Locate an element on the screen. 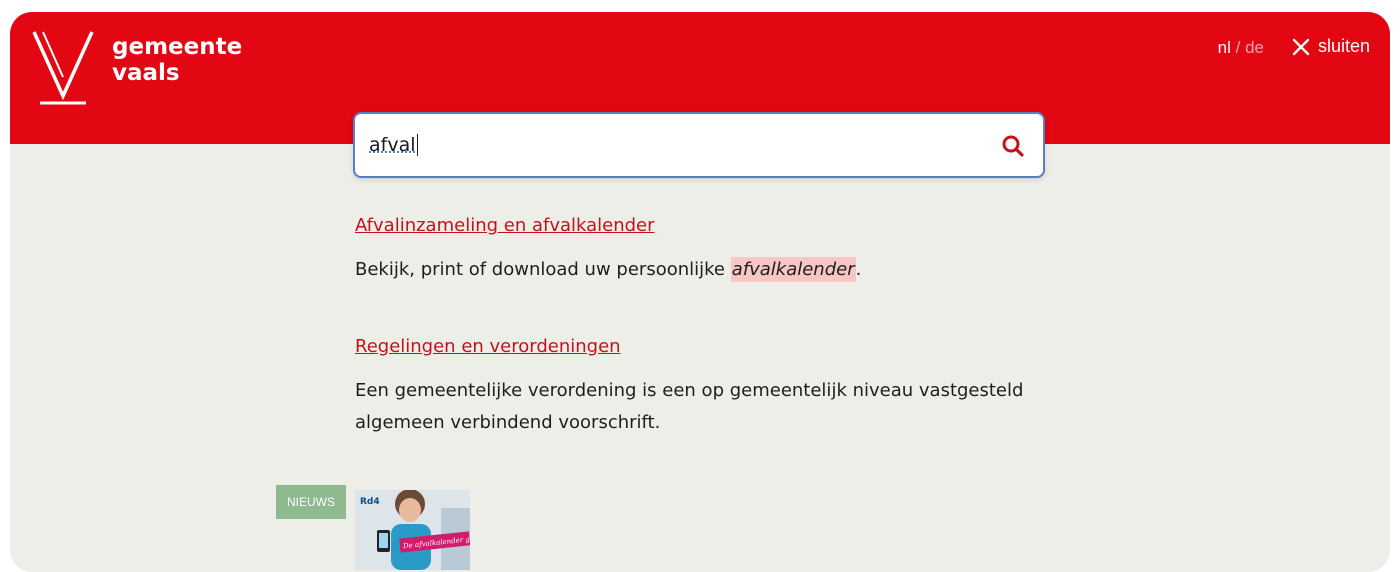  result-title-afvalinzameling: Afvalinzameling en afvalkalender is located at coordinates (505, 225).